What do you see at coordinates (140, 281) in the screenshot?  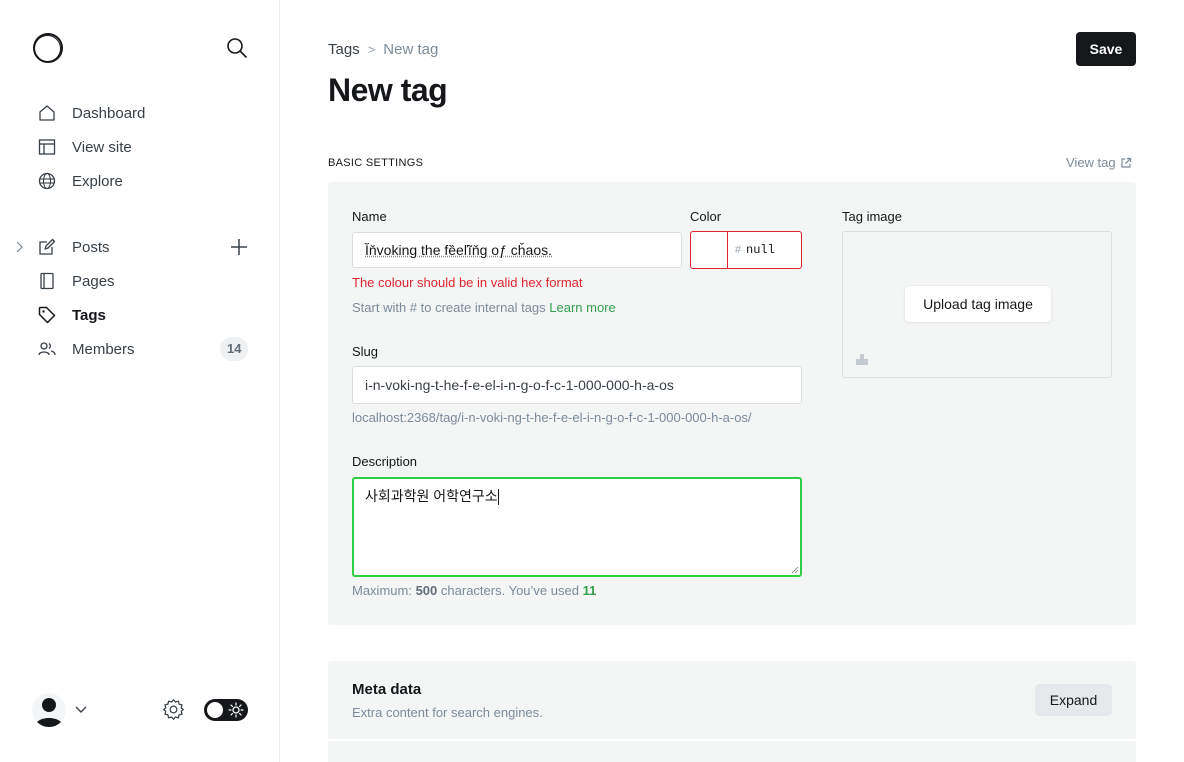 I see `sidebar-item-pages: Pages` at bounding box center [140, 281].